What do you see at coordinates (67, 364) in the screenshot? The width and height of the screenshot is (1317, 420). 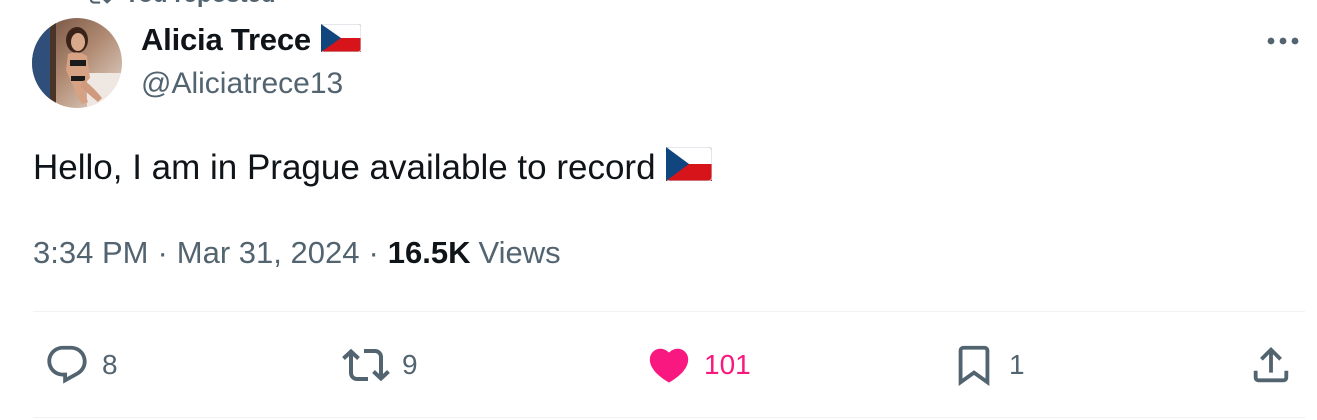 I see `reply-icon` at bounding box center [67, 364].